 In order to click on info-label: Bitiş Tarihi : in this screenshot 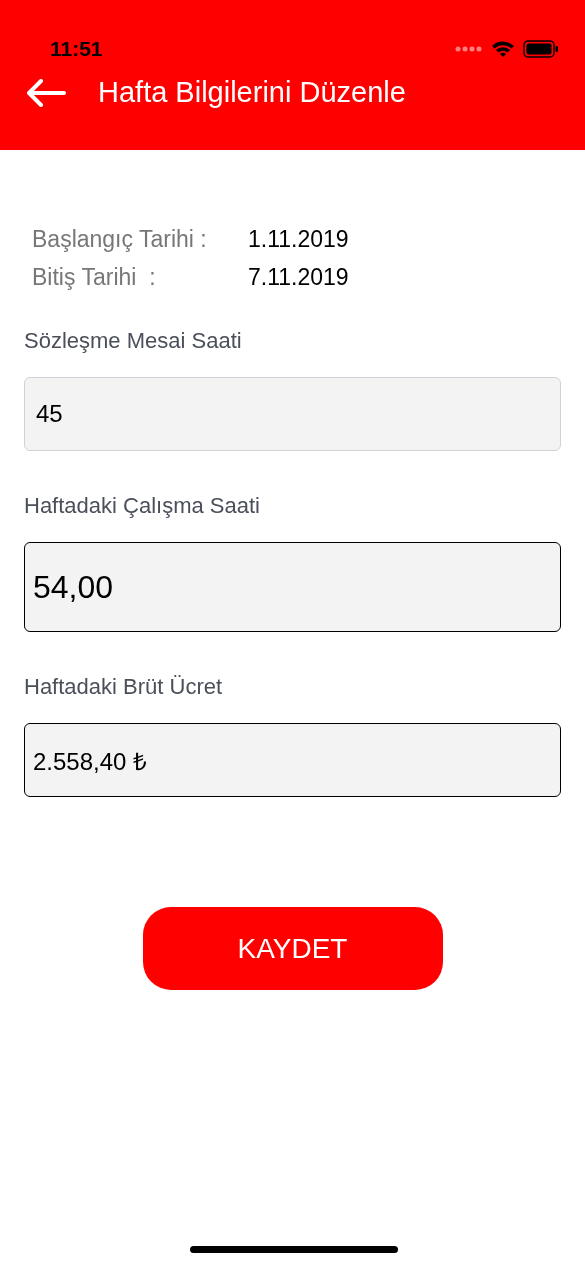, I will do `click(94, 277)`.